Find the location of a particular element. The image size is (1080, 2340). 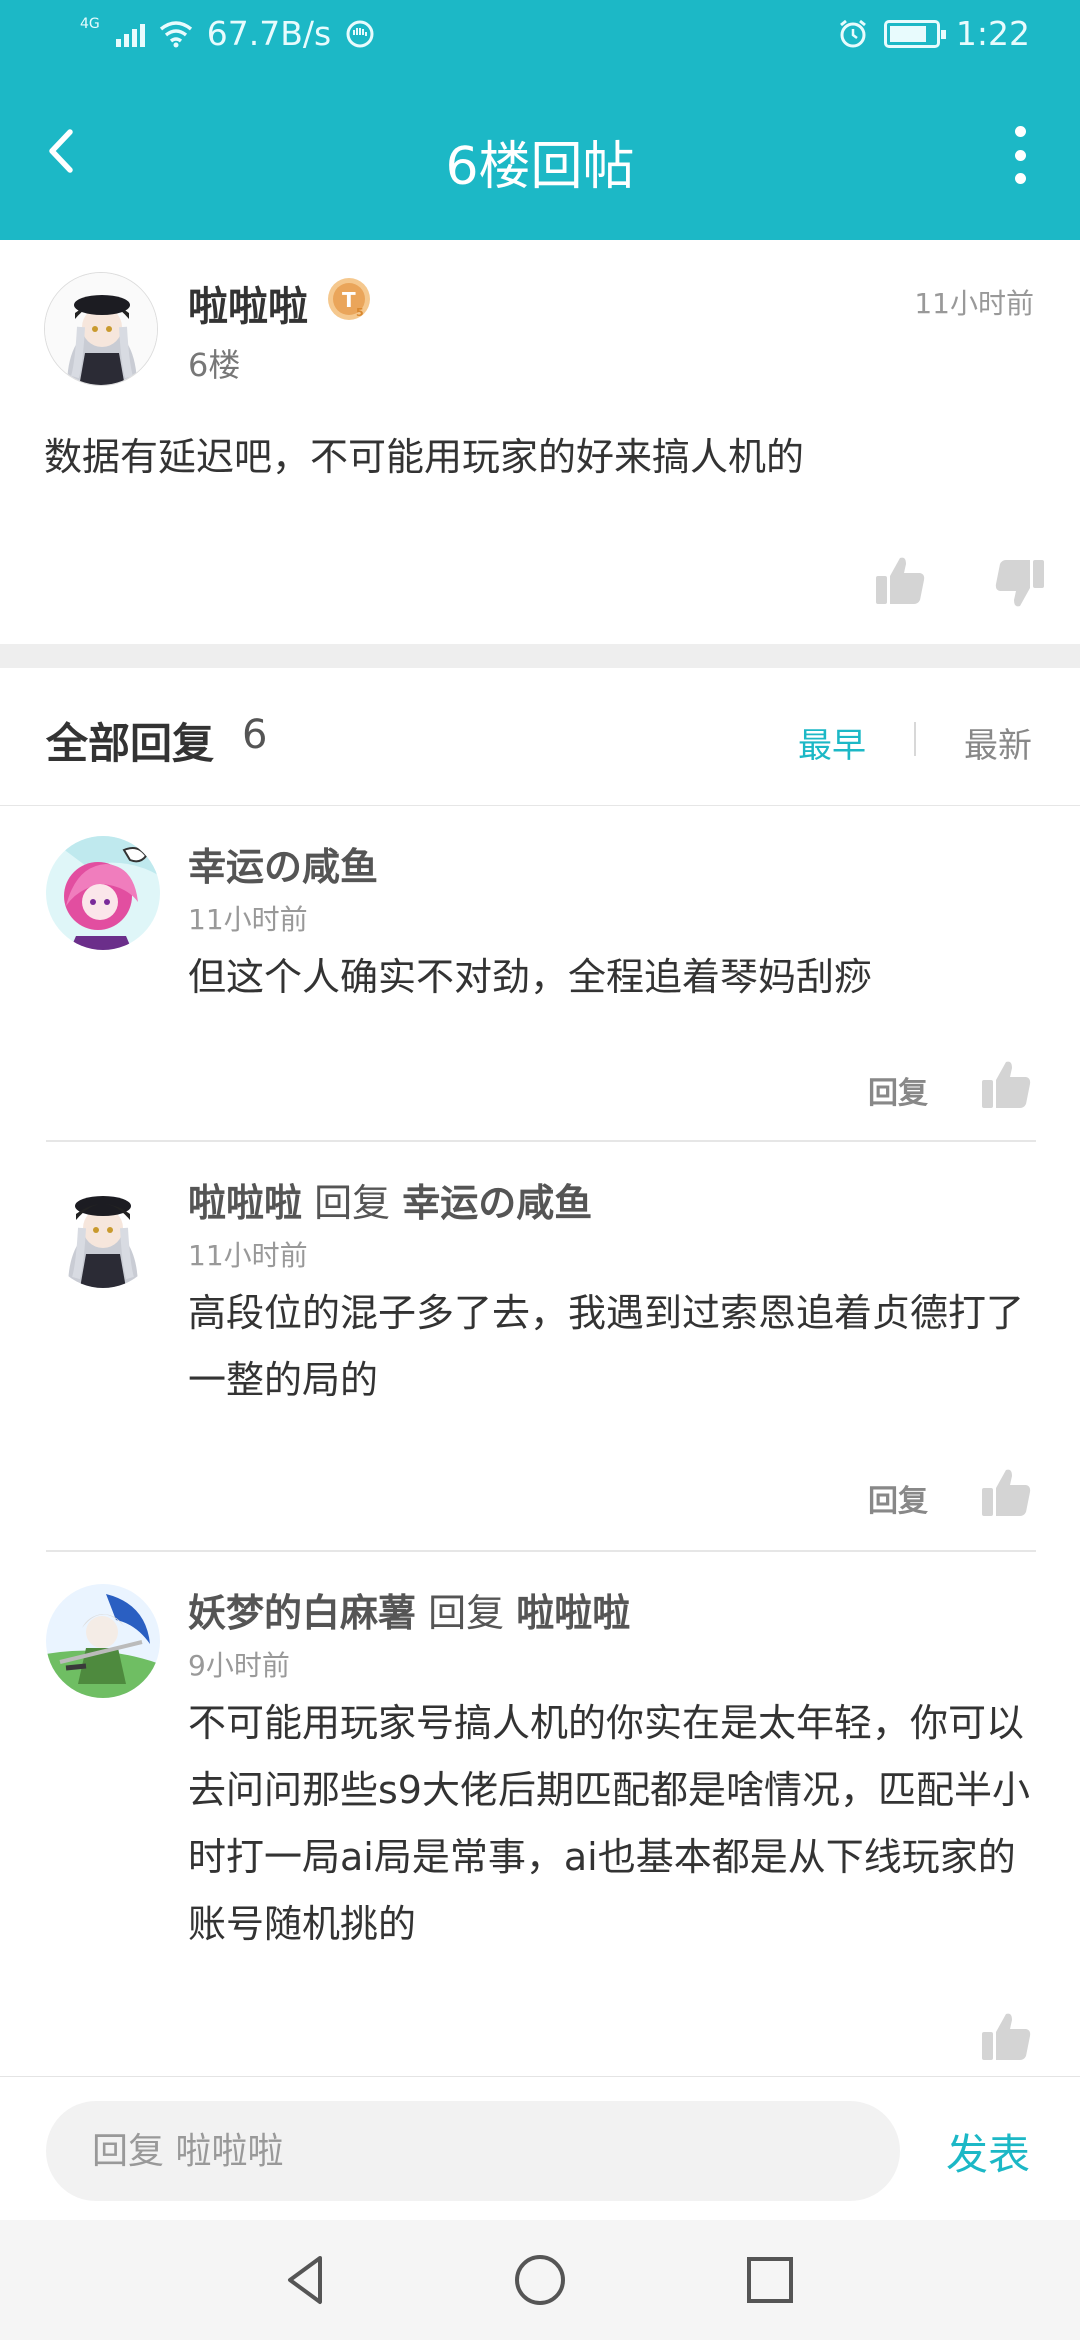

reply-author: 妖梦的白麻薯 回复 啦啦啦 is located at coordinates (409, 1609).